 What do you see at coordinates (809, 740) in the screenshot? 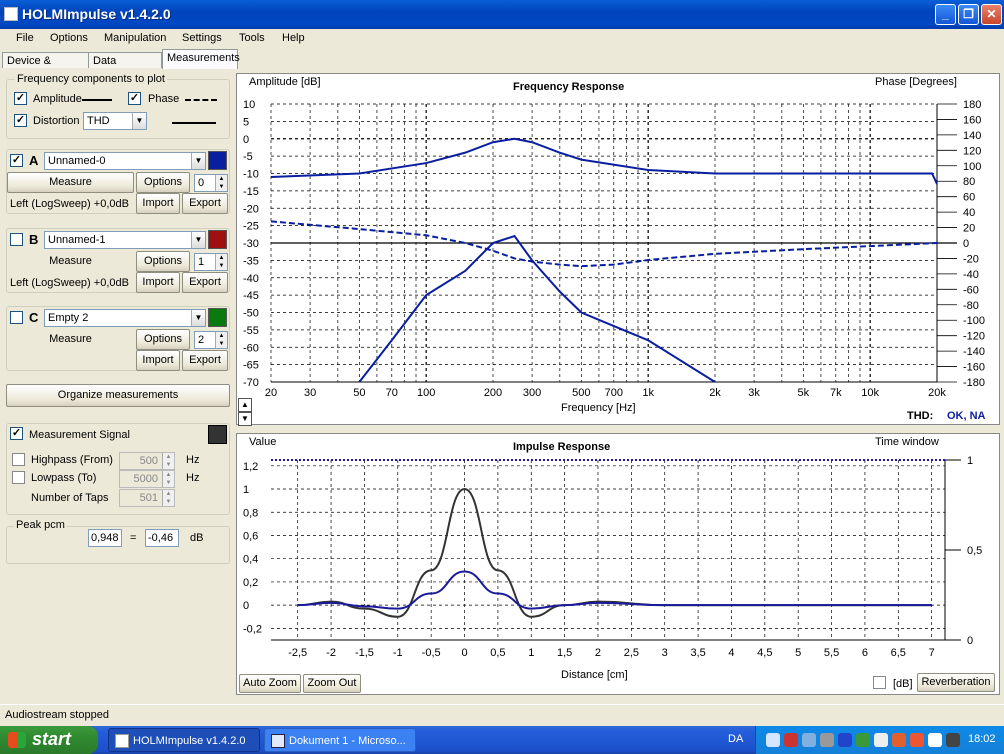
I see `tray-usb-icon` at bounding box center [809, 740].